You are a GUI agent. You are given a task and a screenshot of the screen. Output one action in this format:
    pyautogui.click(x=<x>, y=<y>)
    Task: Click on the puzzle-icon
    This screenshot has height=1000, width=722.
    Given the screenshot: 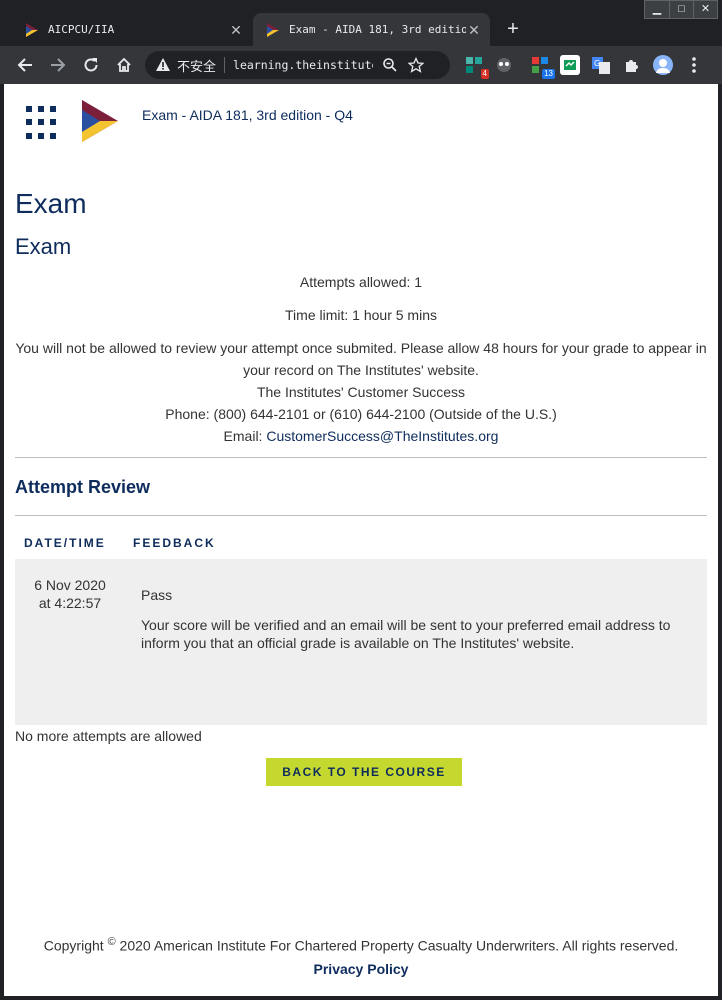 What is the action you would take?
    pyautogui.click(x=632, y=65)
    